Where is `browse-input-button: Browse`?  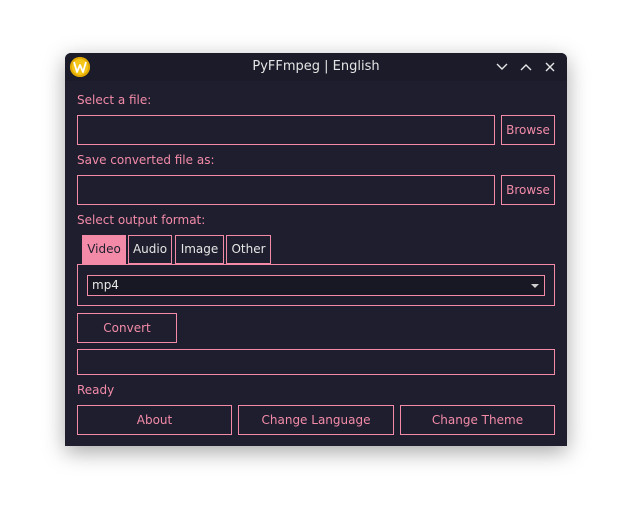
browse-input-button: Browse is located at coordinates (528, 130).